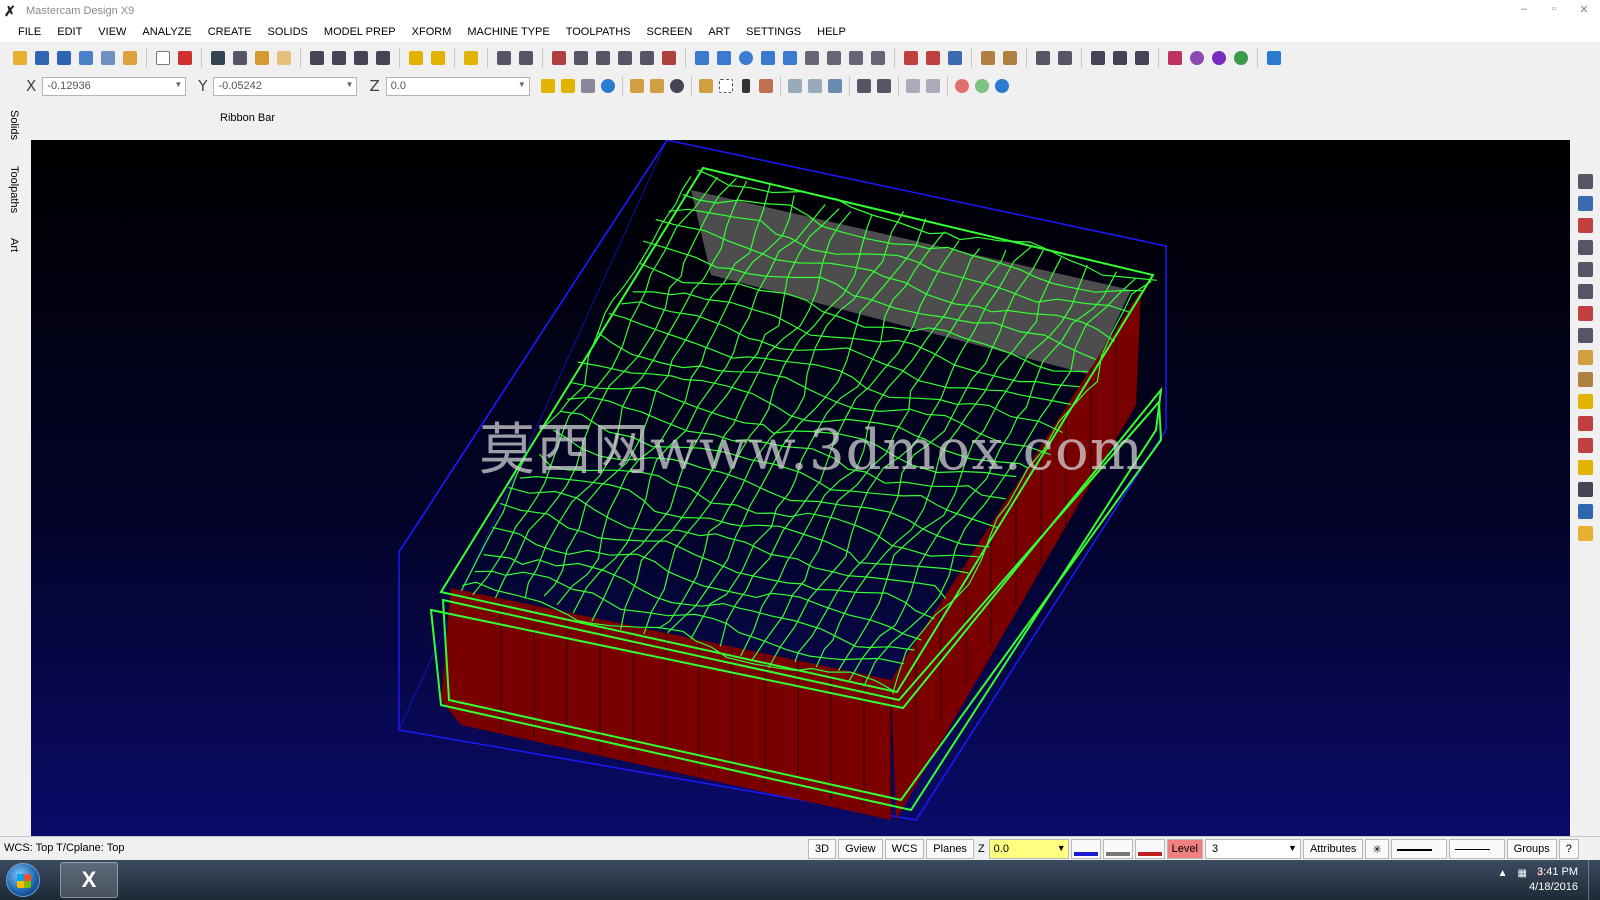 Image resolution: width=1600 pixels, height=900 pixels. What do you see at coordinates (1554, 10) in the screenshot?
I see `maximize-button: ▫` at bounding box center [1554, 10].